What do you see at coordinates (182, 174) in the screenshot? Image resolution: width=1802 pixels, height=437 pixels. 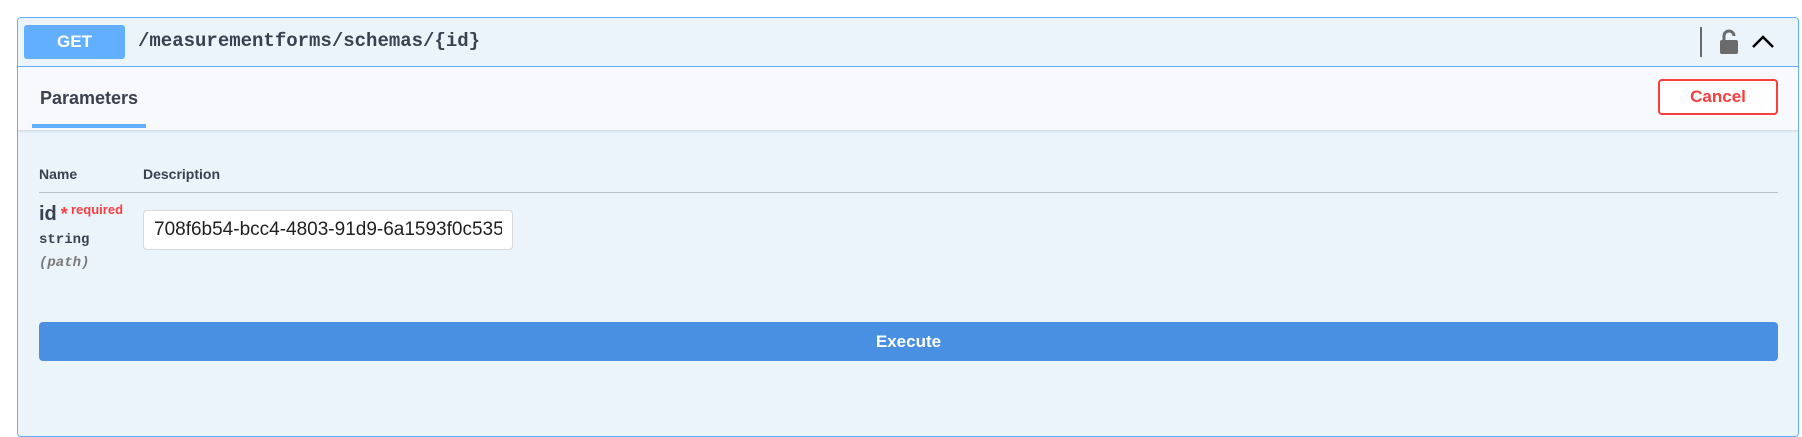 I see `column-header-description: Description` at bounding box center [182, 174].